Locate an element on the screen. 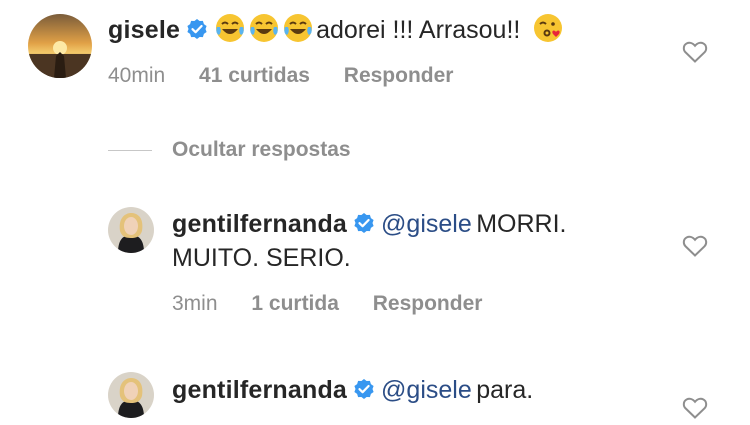 The height and width of the screenshot is (425, 750). username: gisele is located at coordinates (144, 30).